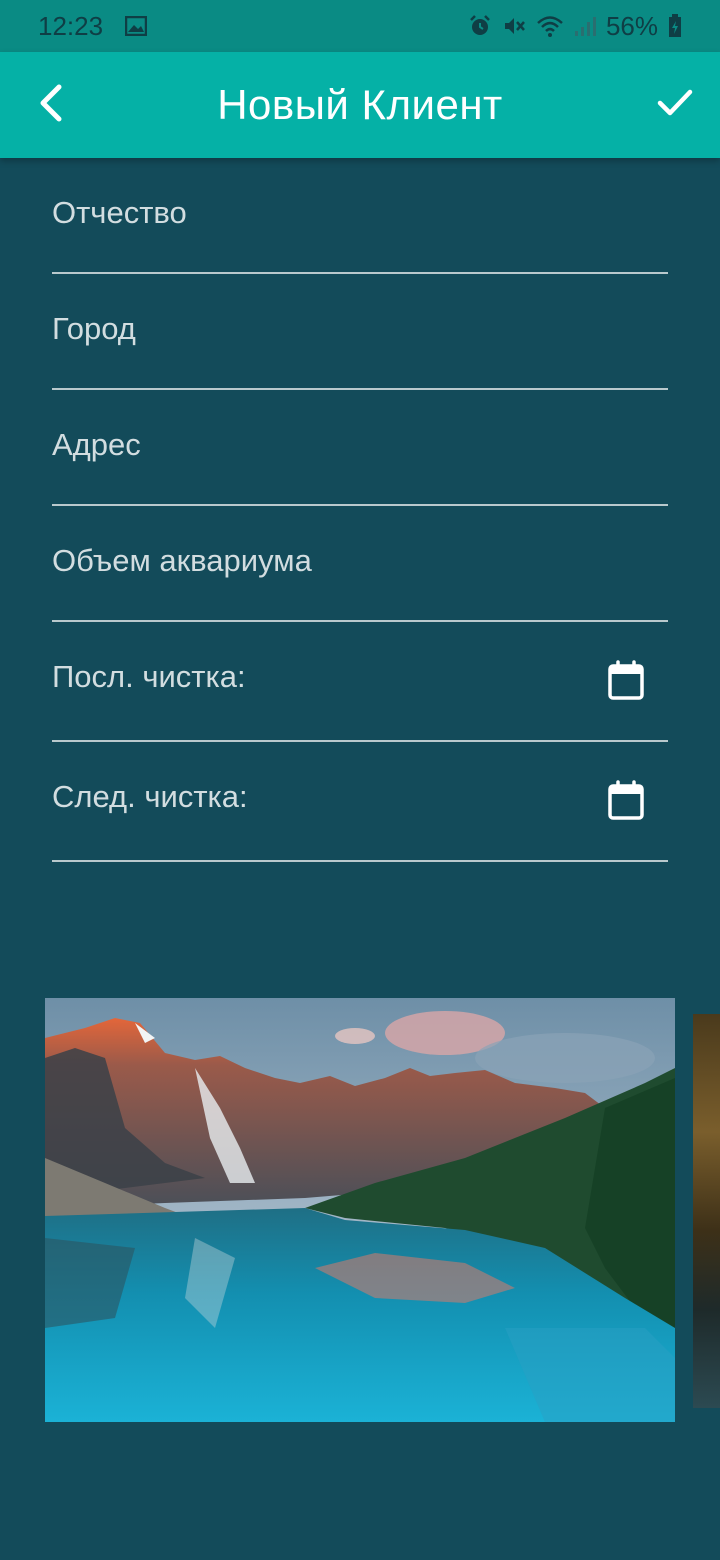  I want to click on status-bar: 12:23 56%, so click(360, 26).